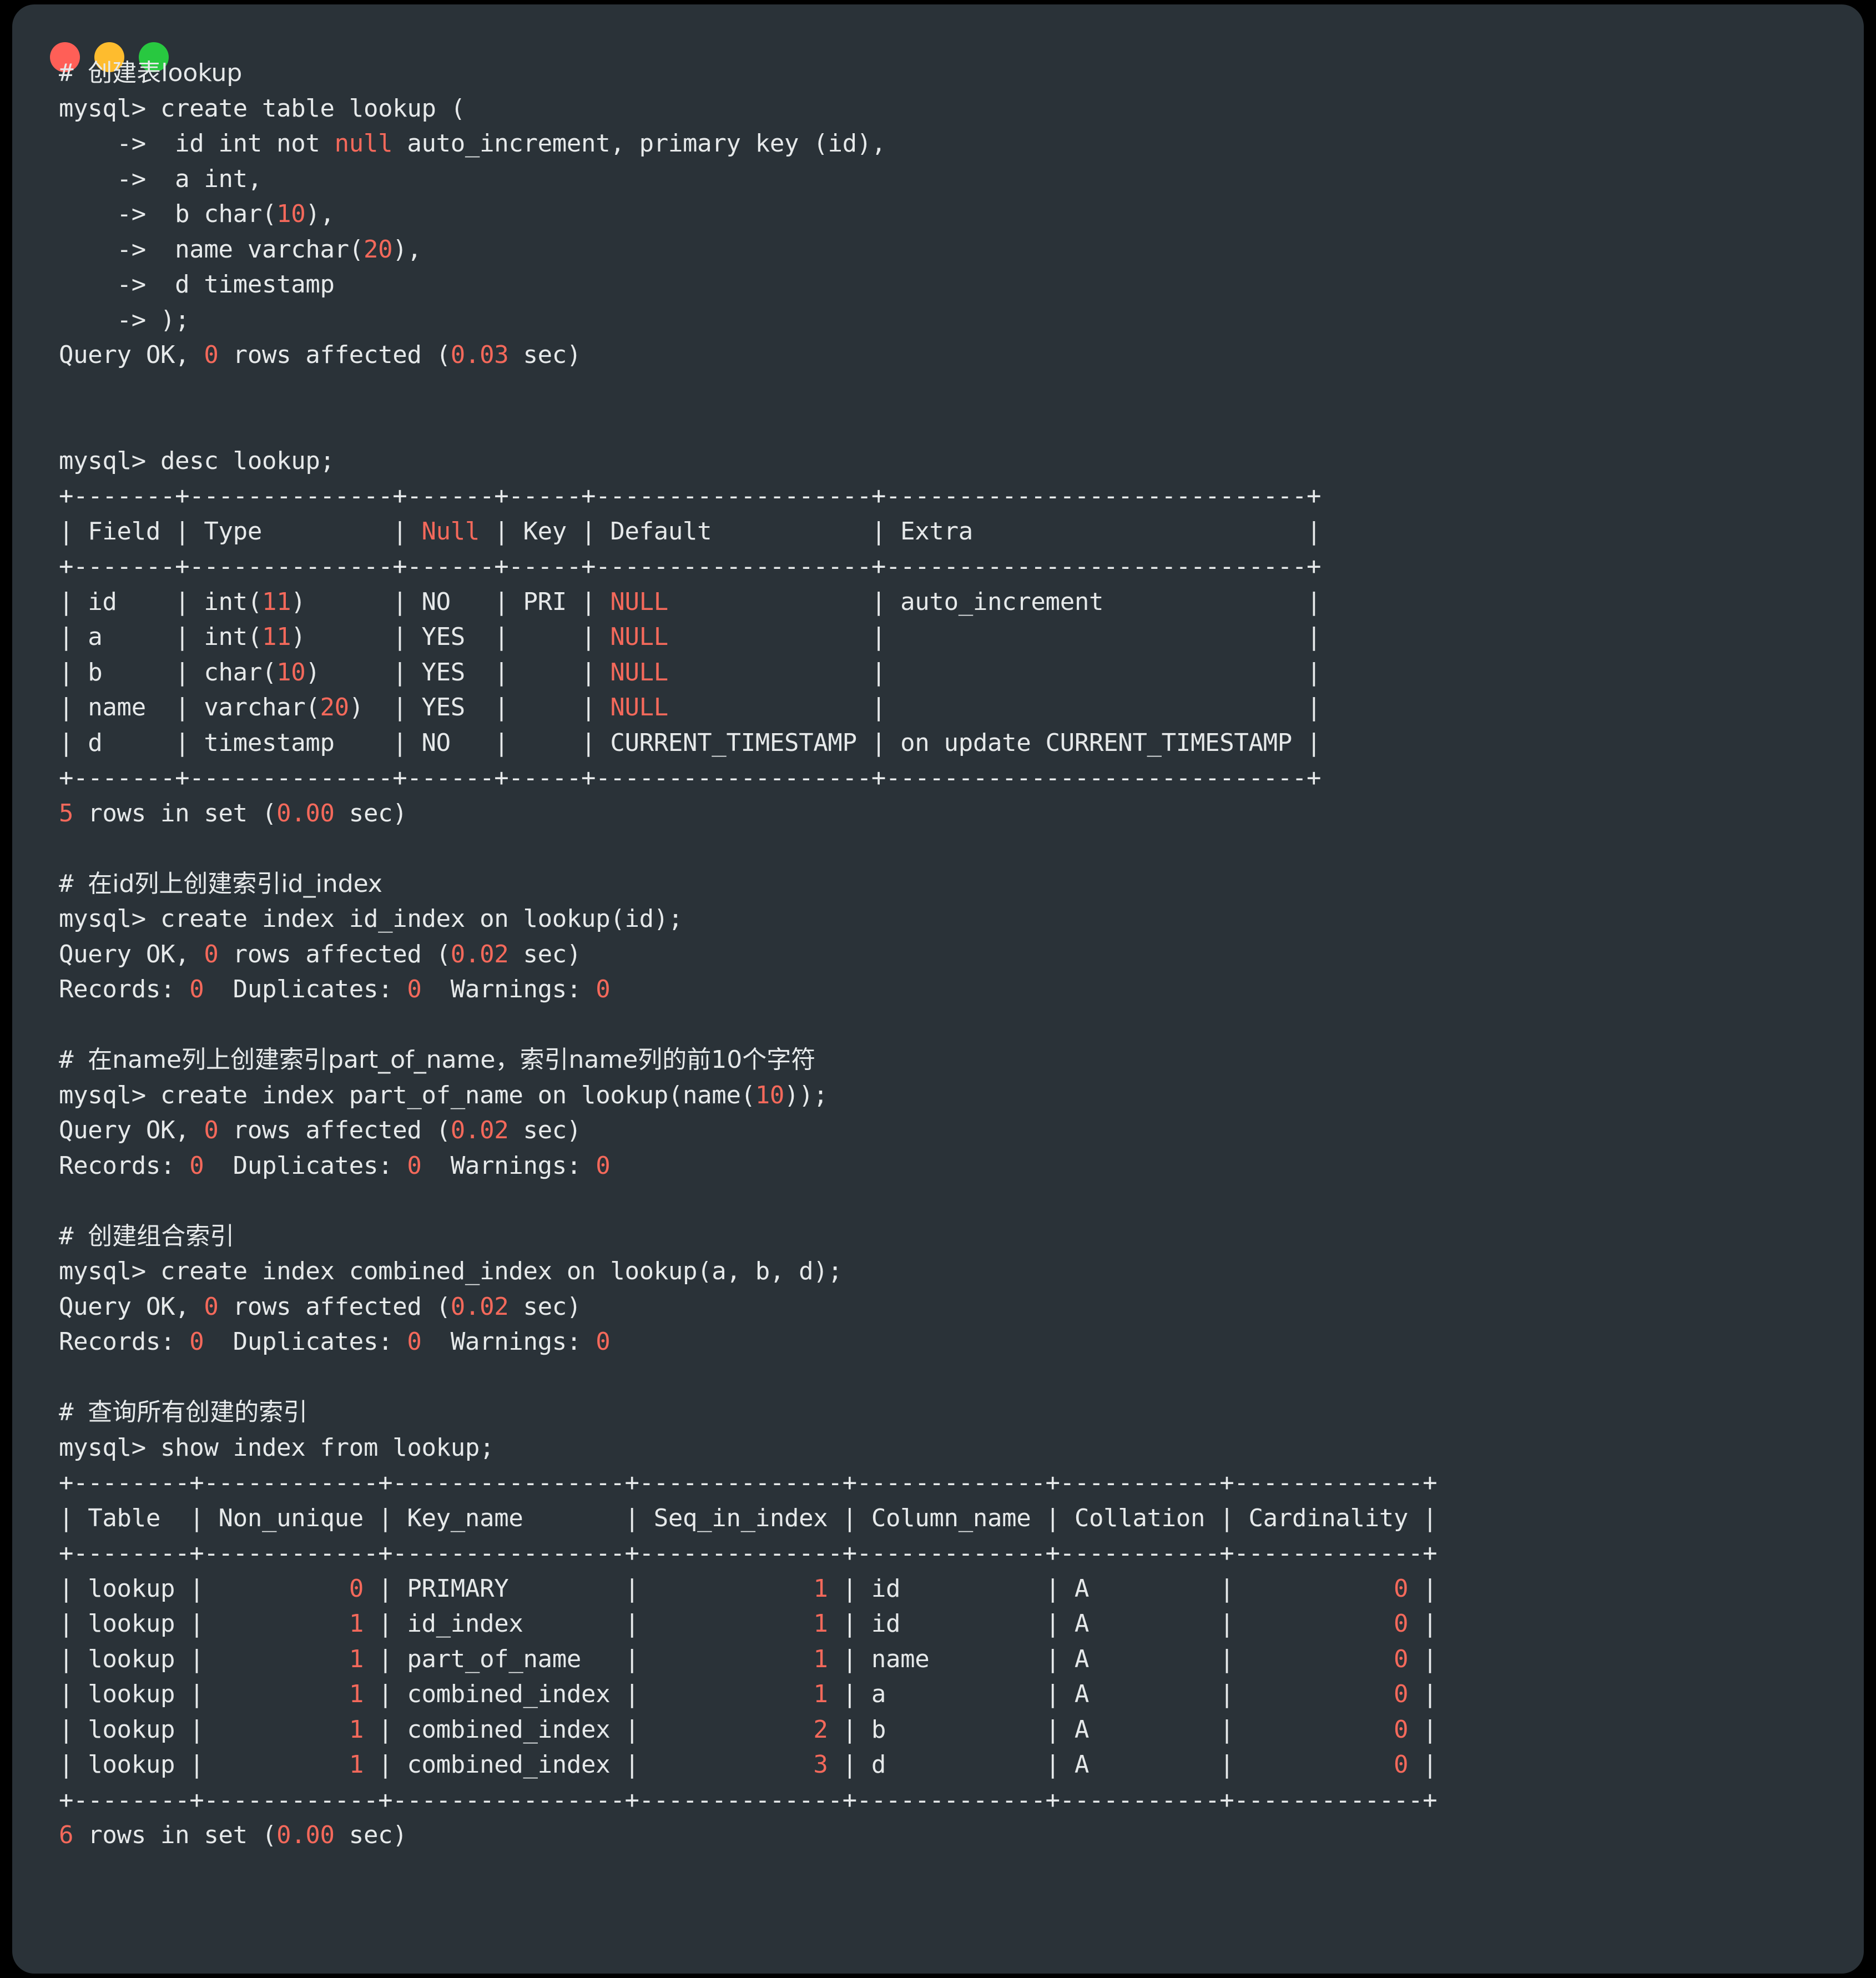  Describe the element at coordinates (66, 1835) in the screenshot. I see `terminal-value: 6` at that location.